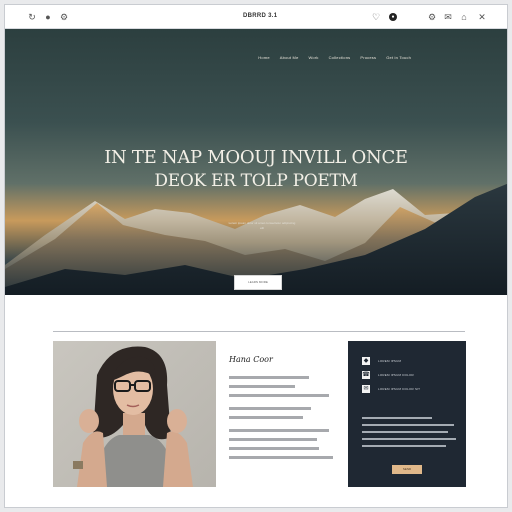  Describe the element at coordinates (48, 17) in the screenshot. I see `circle-icon: ●` at that location.